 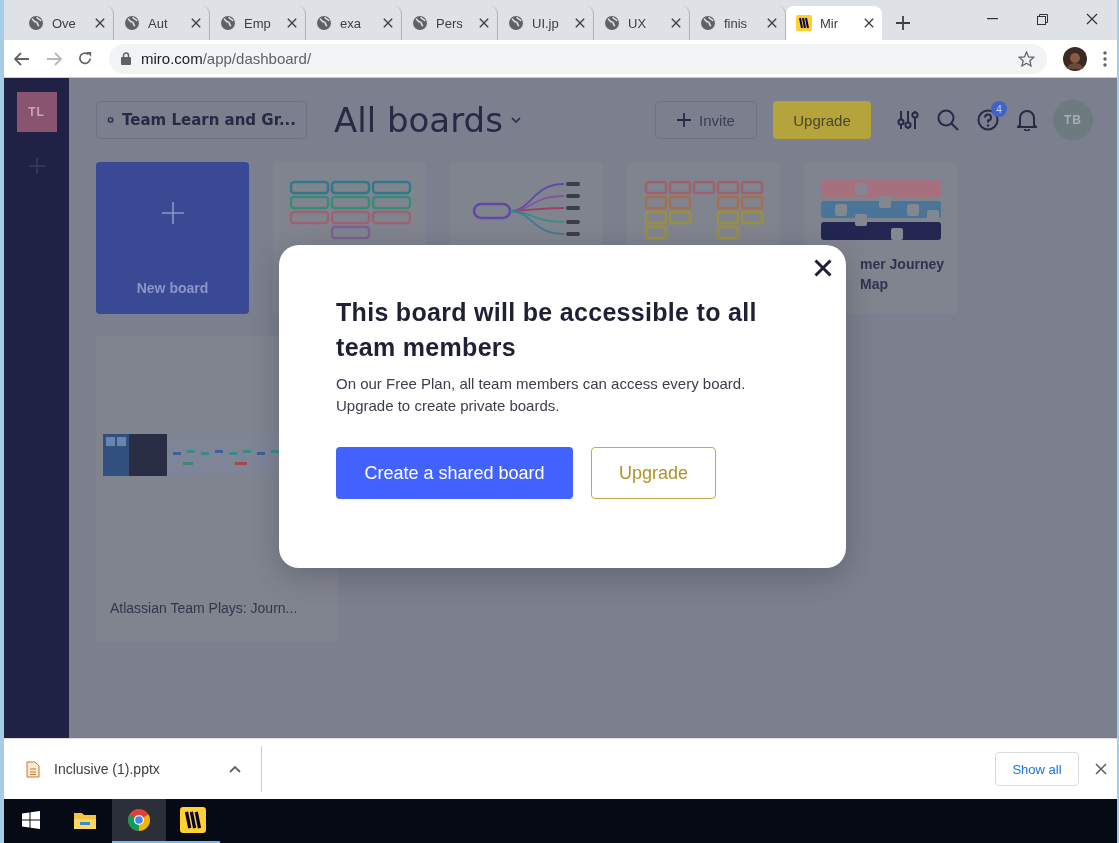 What do you see at coordinates (85, 58) in the screenshot?
I see `reload-icon` at bounding box center [85, 58].